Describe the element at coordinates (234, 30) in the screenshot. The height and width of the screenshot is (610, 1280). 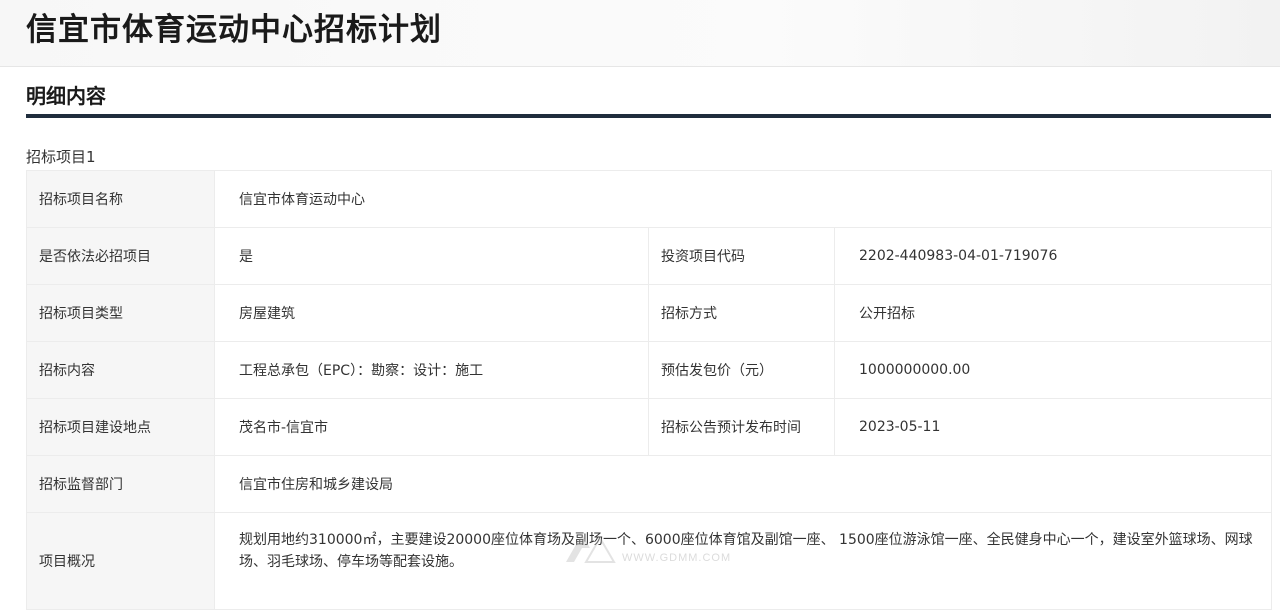
I see `page-title: 信宜市体育运动中心招标计划` at that location.